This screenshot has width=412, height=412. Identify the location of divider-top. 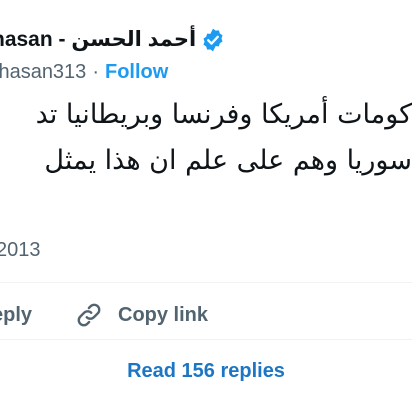
(206, 282).